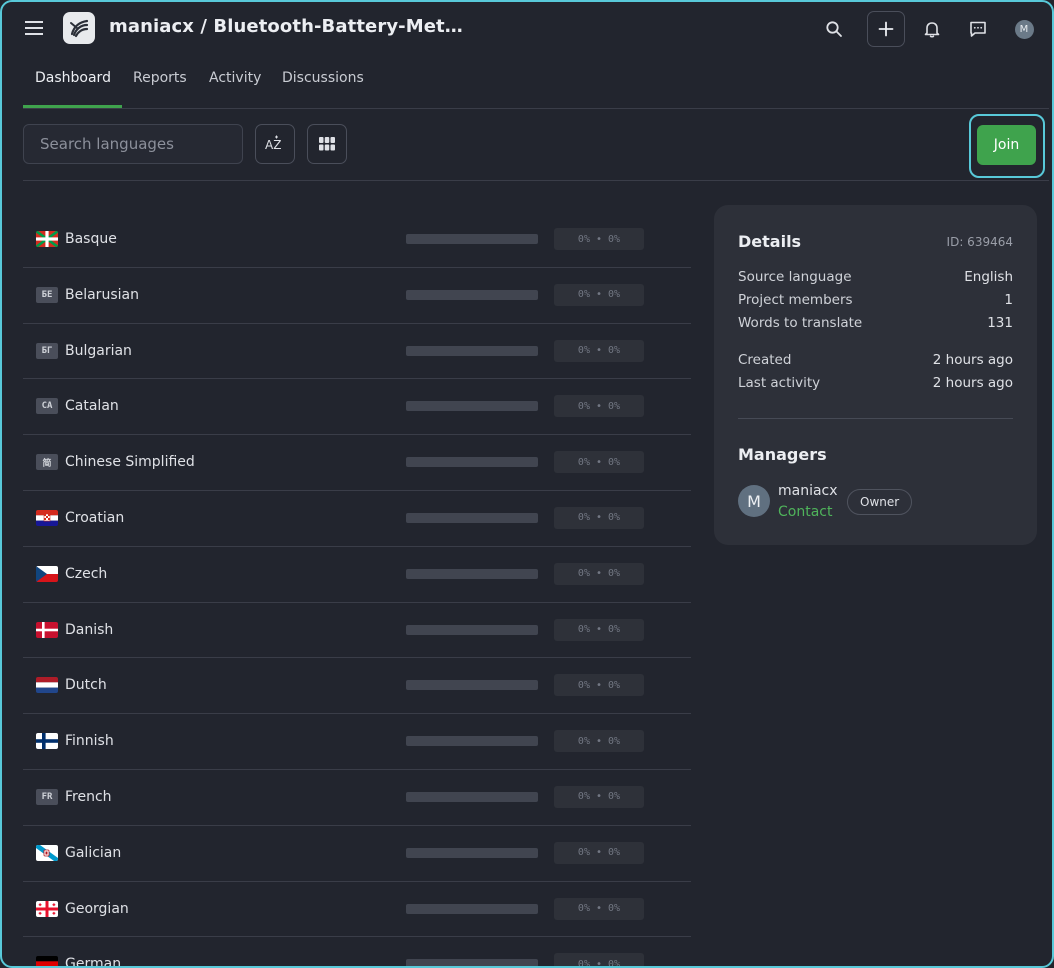 This screenshot has width=1054, height=968. Describe the element at coordinates (808, 491) in the screenshot. I see `manager-name: maniacx` at that location.